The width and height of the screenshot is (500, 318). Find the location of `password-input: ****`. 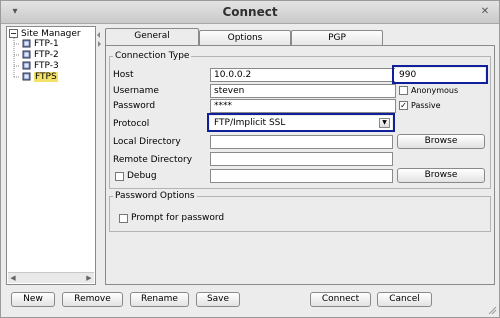

password-input: **** is located at coordinates (303, 106).